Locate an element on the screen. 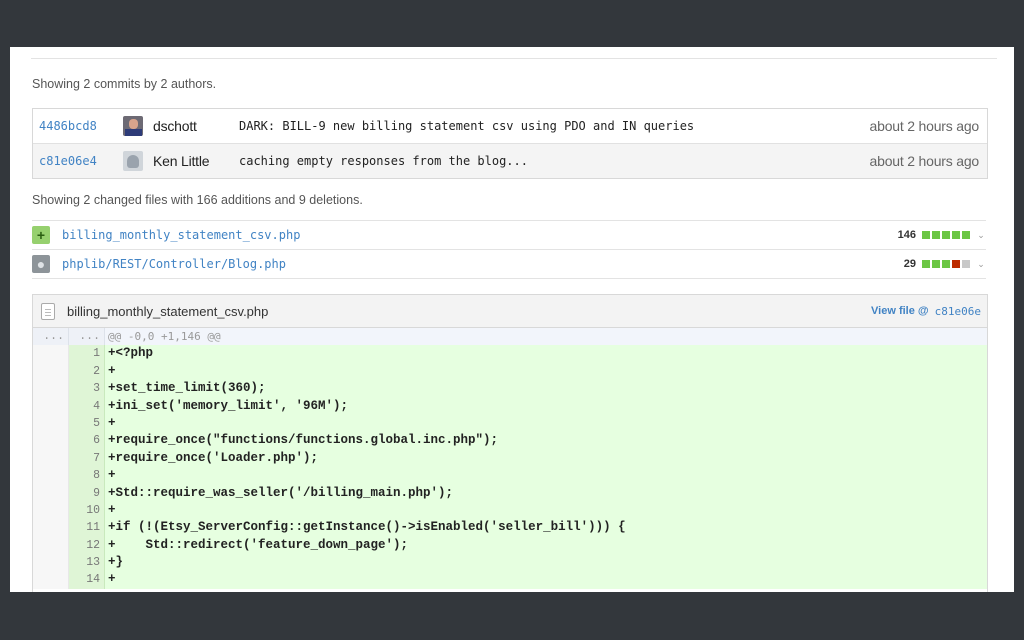 This screenshot has height=640, width=1024. new-line-number: 12 is located at coordinates (87, 545).